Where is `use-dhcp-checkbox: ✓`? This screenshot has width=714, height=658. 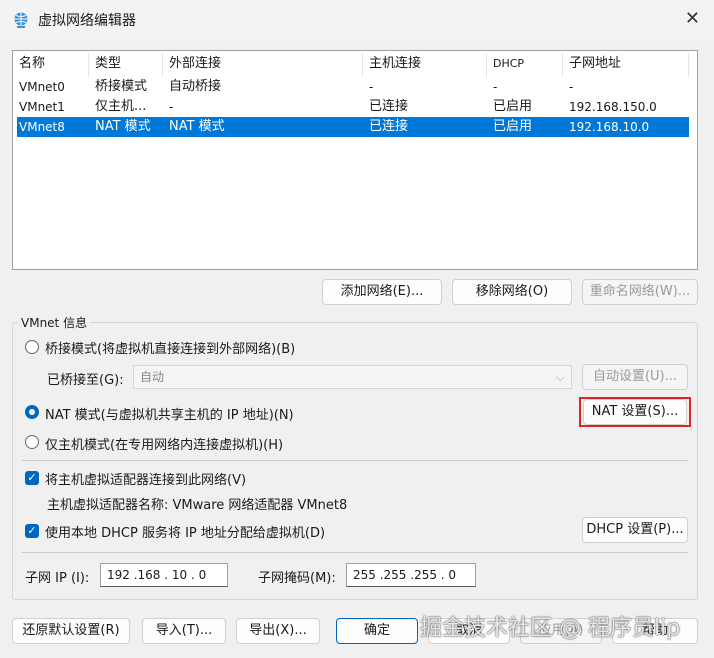
use-dhcp-checkbox: ✓ is located at coordinates (32, 531).